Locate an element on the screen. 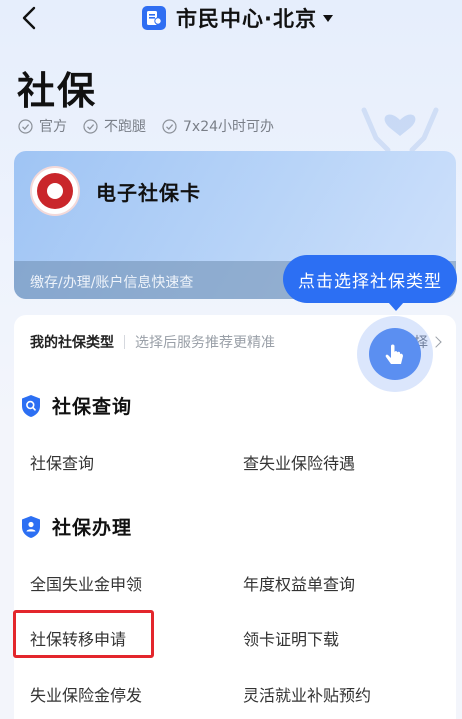 The height and width of the screenshot is (719, 462). divider is located at coordinates (124, 342).